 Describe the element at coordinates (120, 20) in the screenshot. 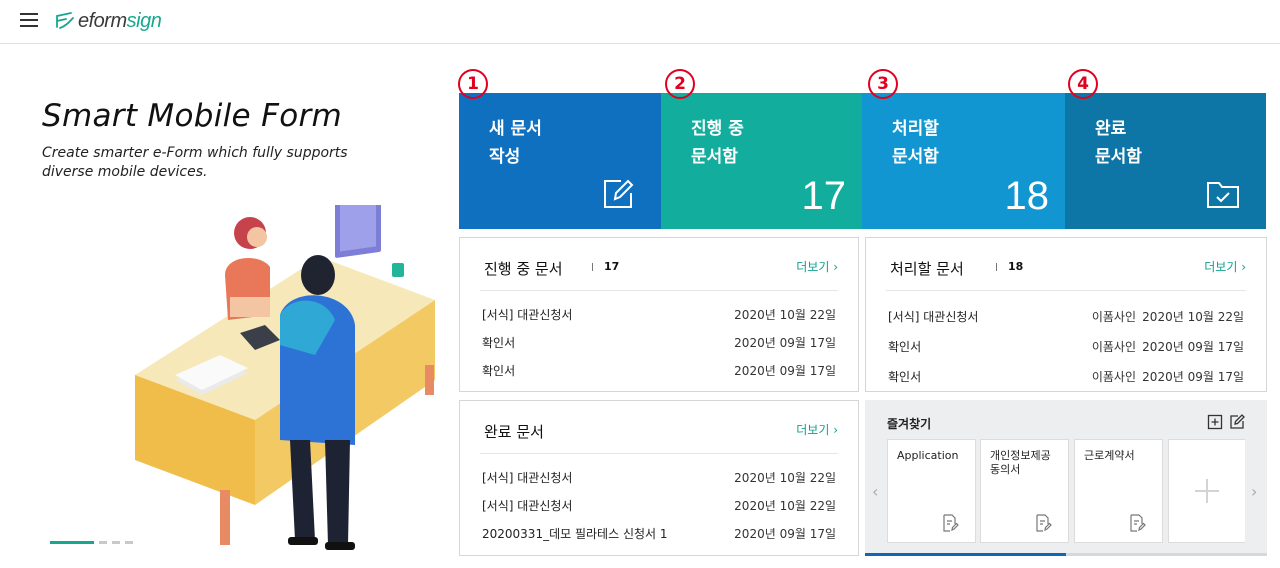

I see `logo-text: eformsign` at that location.